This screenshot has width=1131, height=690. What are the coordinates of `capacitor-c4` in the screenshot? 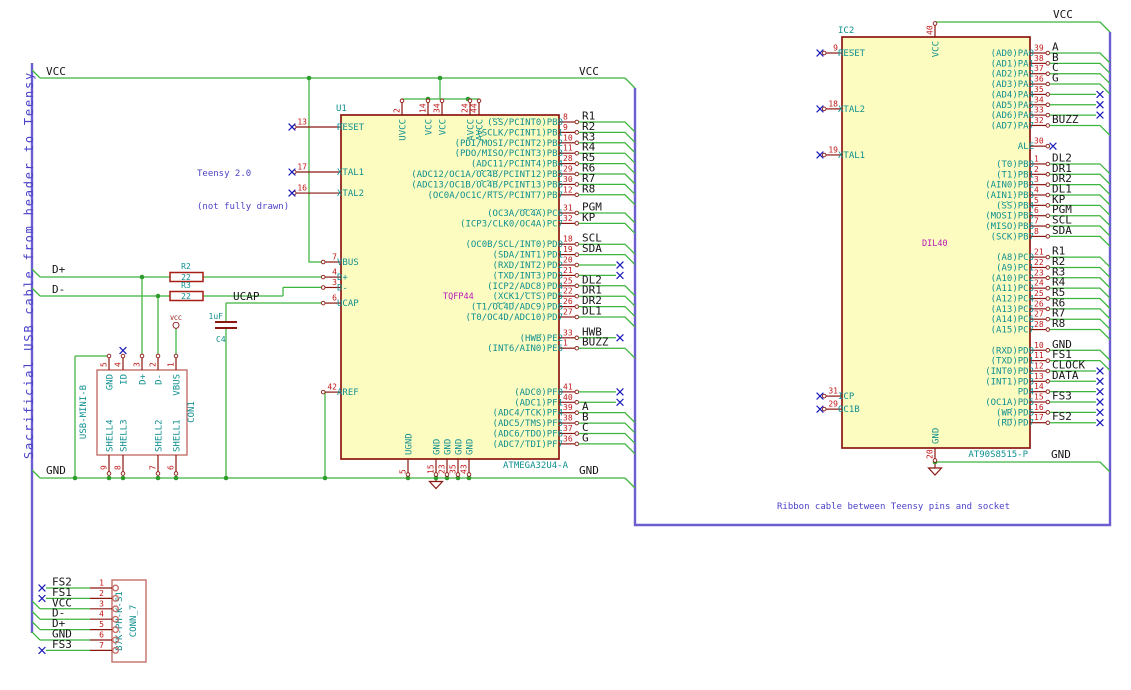 It's located at (226, 325).